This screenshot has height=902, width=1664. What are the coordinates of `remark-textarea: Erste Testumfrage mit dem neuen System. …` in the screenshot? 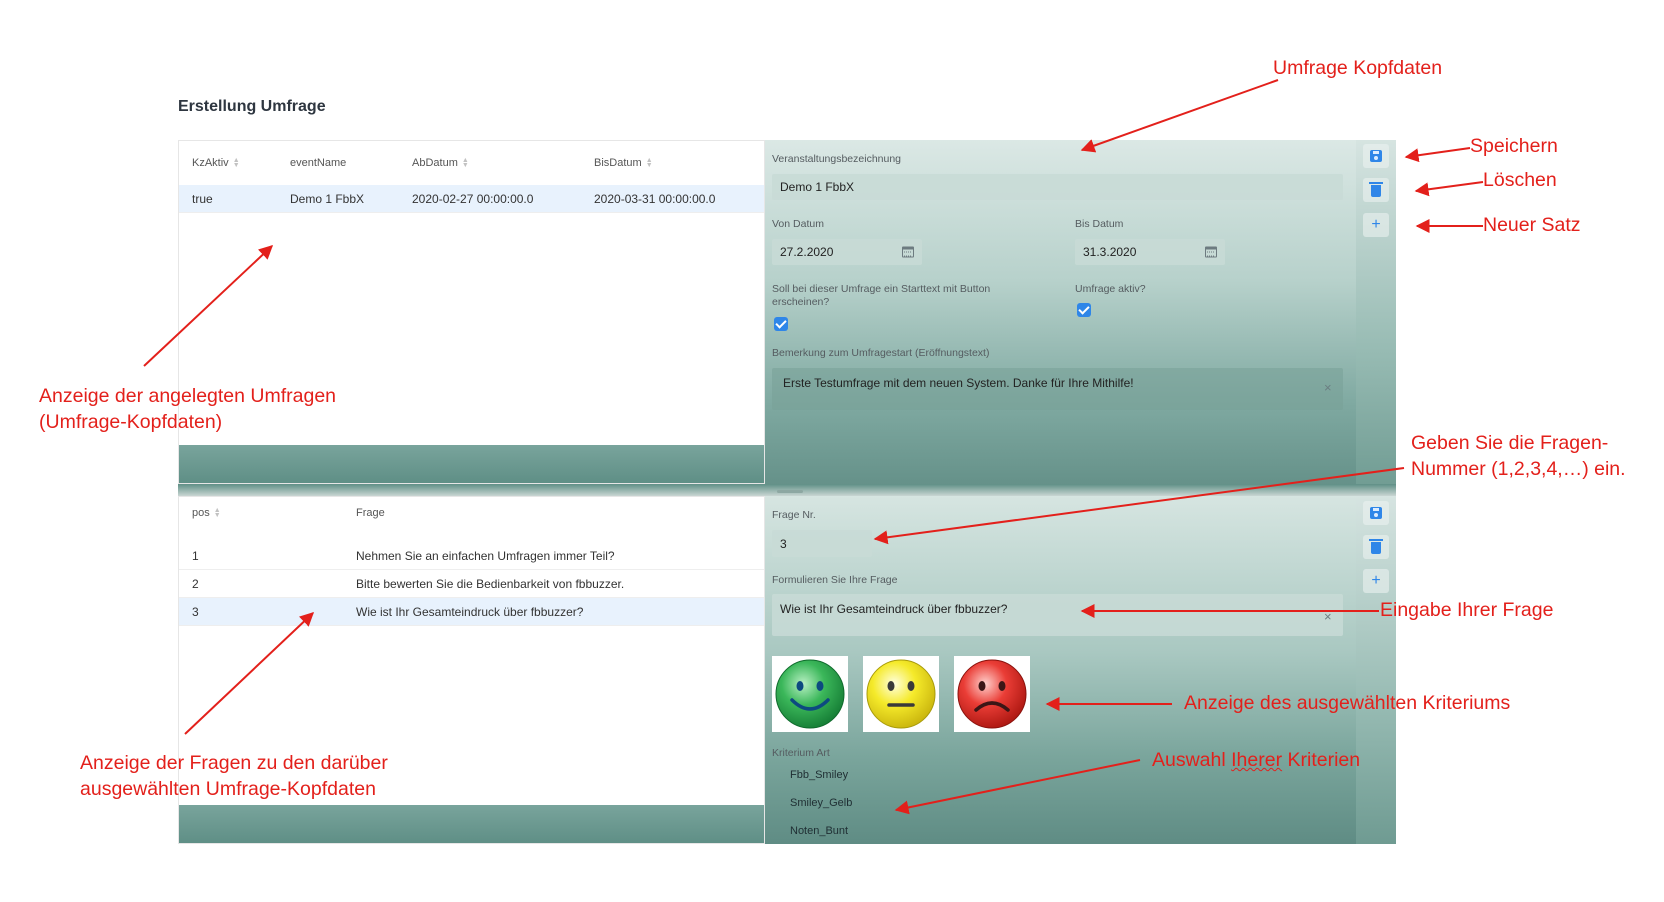 It's located at (1057, 389).